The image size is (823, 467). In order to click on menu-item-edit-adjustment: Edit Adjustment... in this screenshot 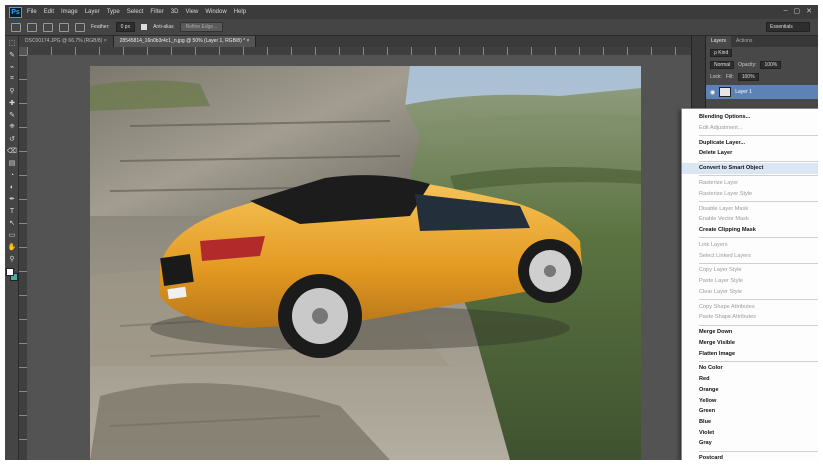, I will do `click(721, 127)`.